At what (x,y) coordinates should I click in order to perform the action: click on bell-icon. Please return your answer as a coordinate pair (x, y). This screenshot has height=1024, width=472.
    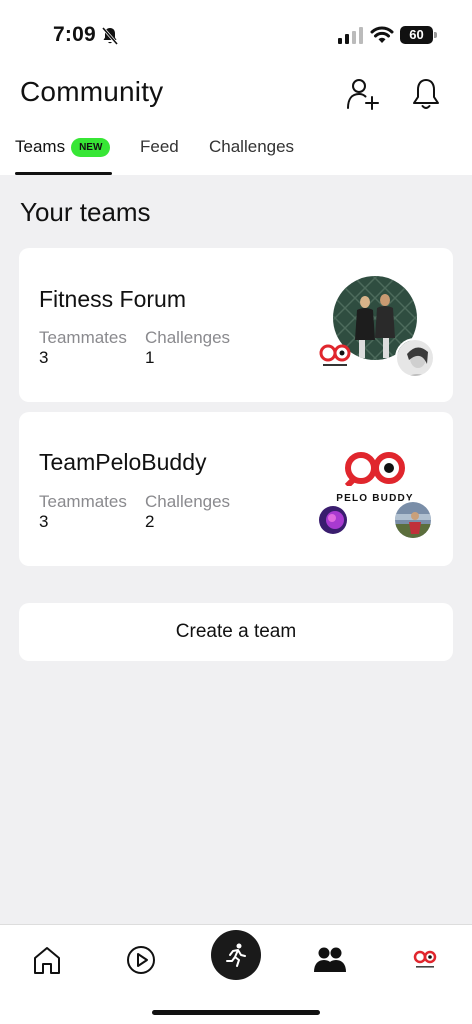
    Looking at the image, I should click on (426, 94).